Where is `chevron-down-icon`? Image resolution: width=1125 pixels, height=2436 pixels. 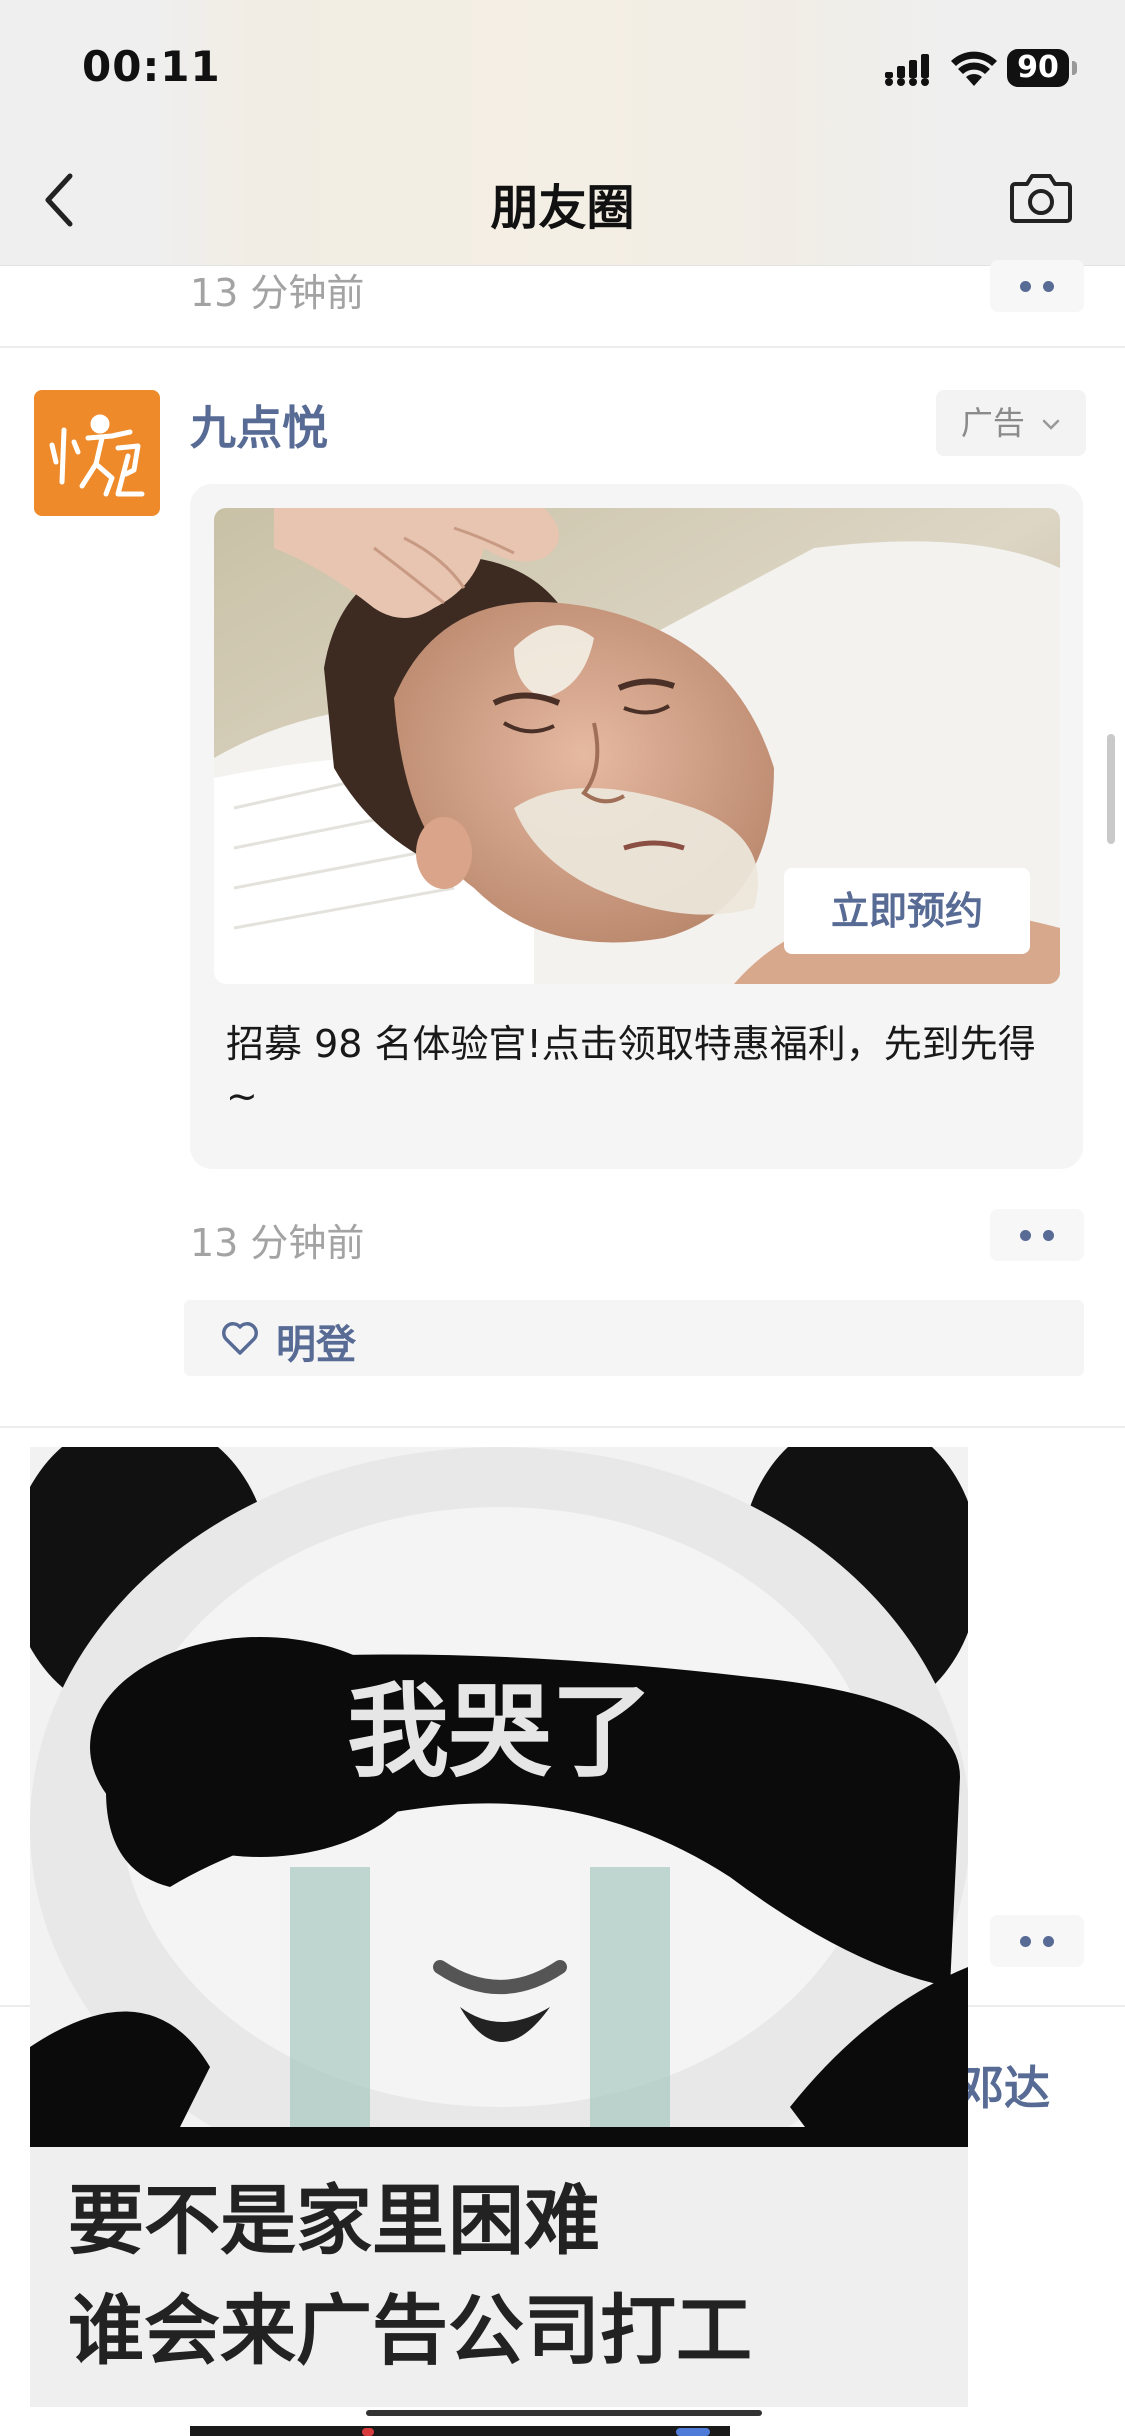 chevron-down-icon is located at coordinates (1051, 424).